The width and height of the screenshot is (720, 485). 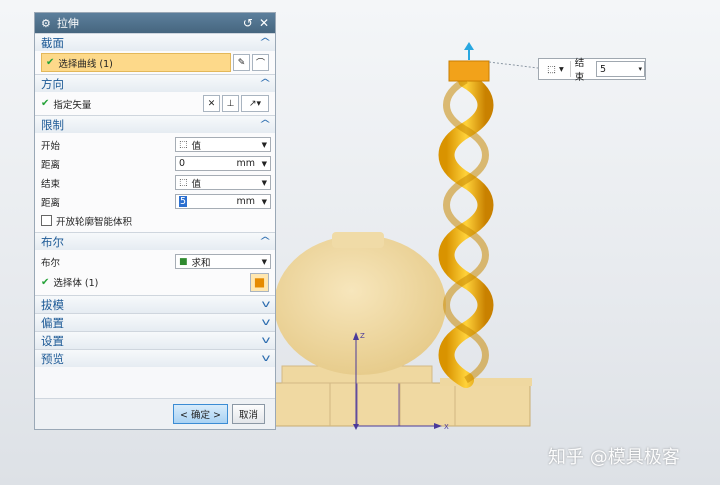 What do you see at coordinates (182, 163) in the screenshot?
I see `start-distance-value: 0` at bounding box center [182, 163].